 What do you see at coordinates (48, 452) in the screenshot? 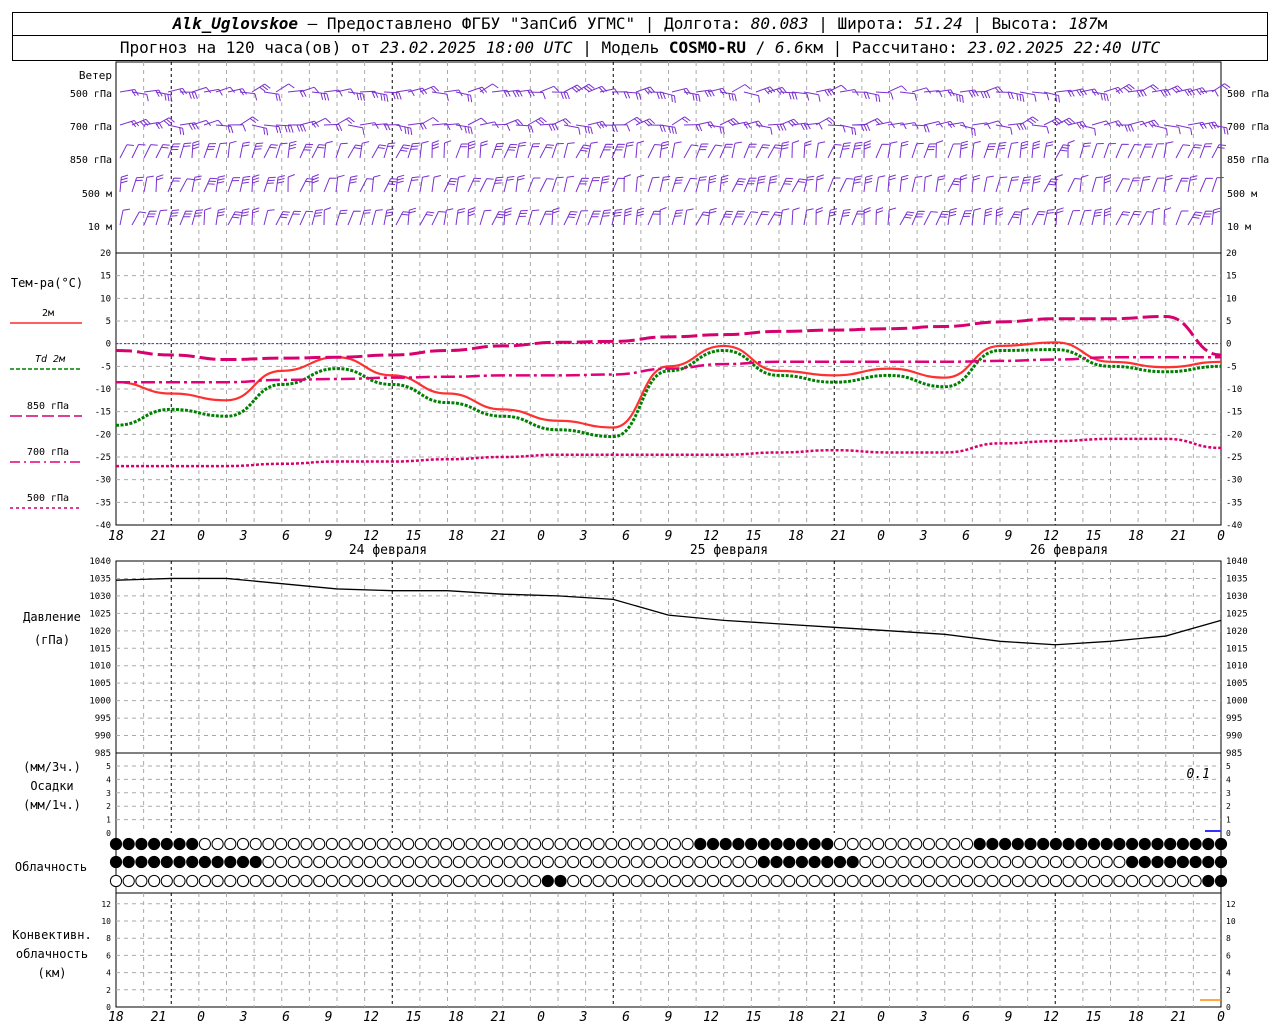
I see `legend-label-3: 700 гПа` at bounding box center [48, 452].